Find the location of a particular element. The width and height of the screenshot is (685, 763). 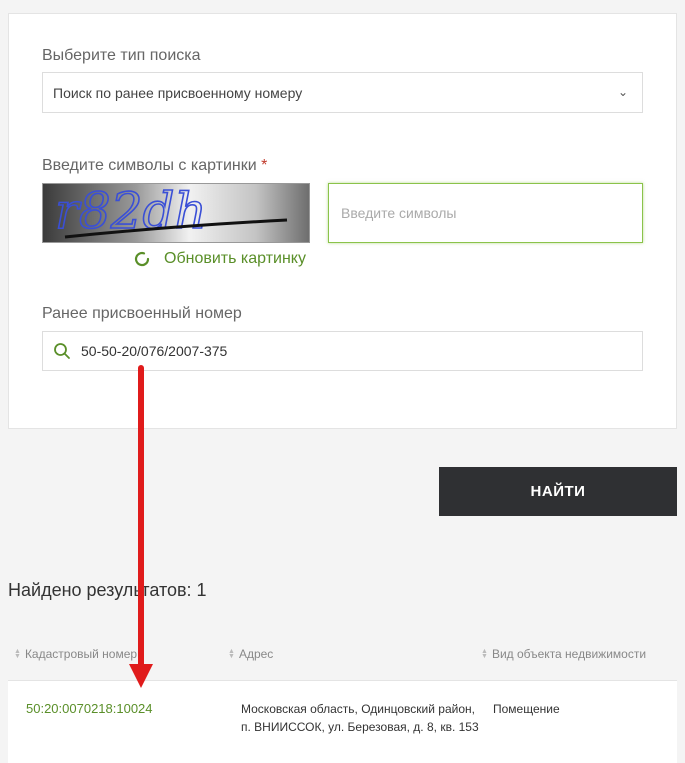

captcha-input is located at coordinates (485, 213).